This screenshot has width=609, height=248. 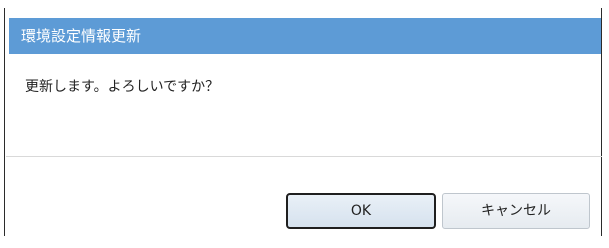 I want to click on dialog-titlebar: 環境設定情報更新, so click(x=305, y=36).